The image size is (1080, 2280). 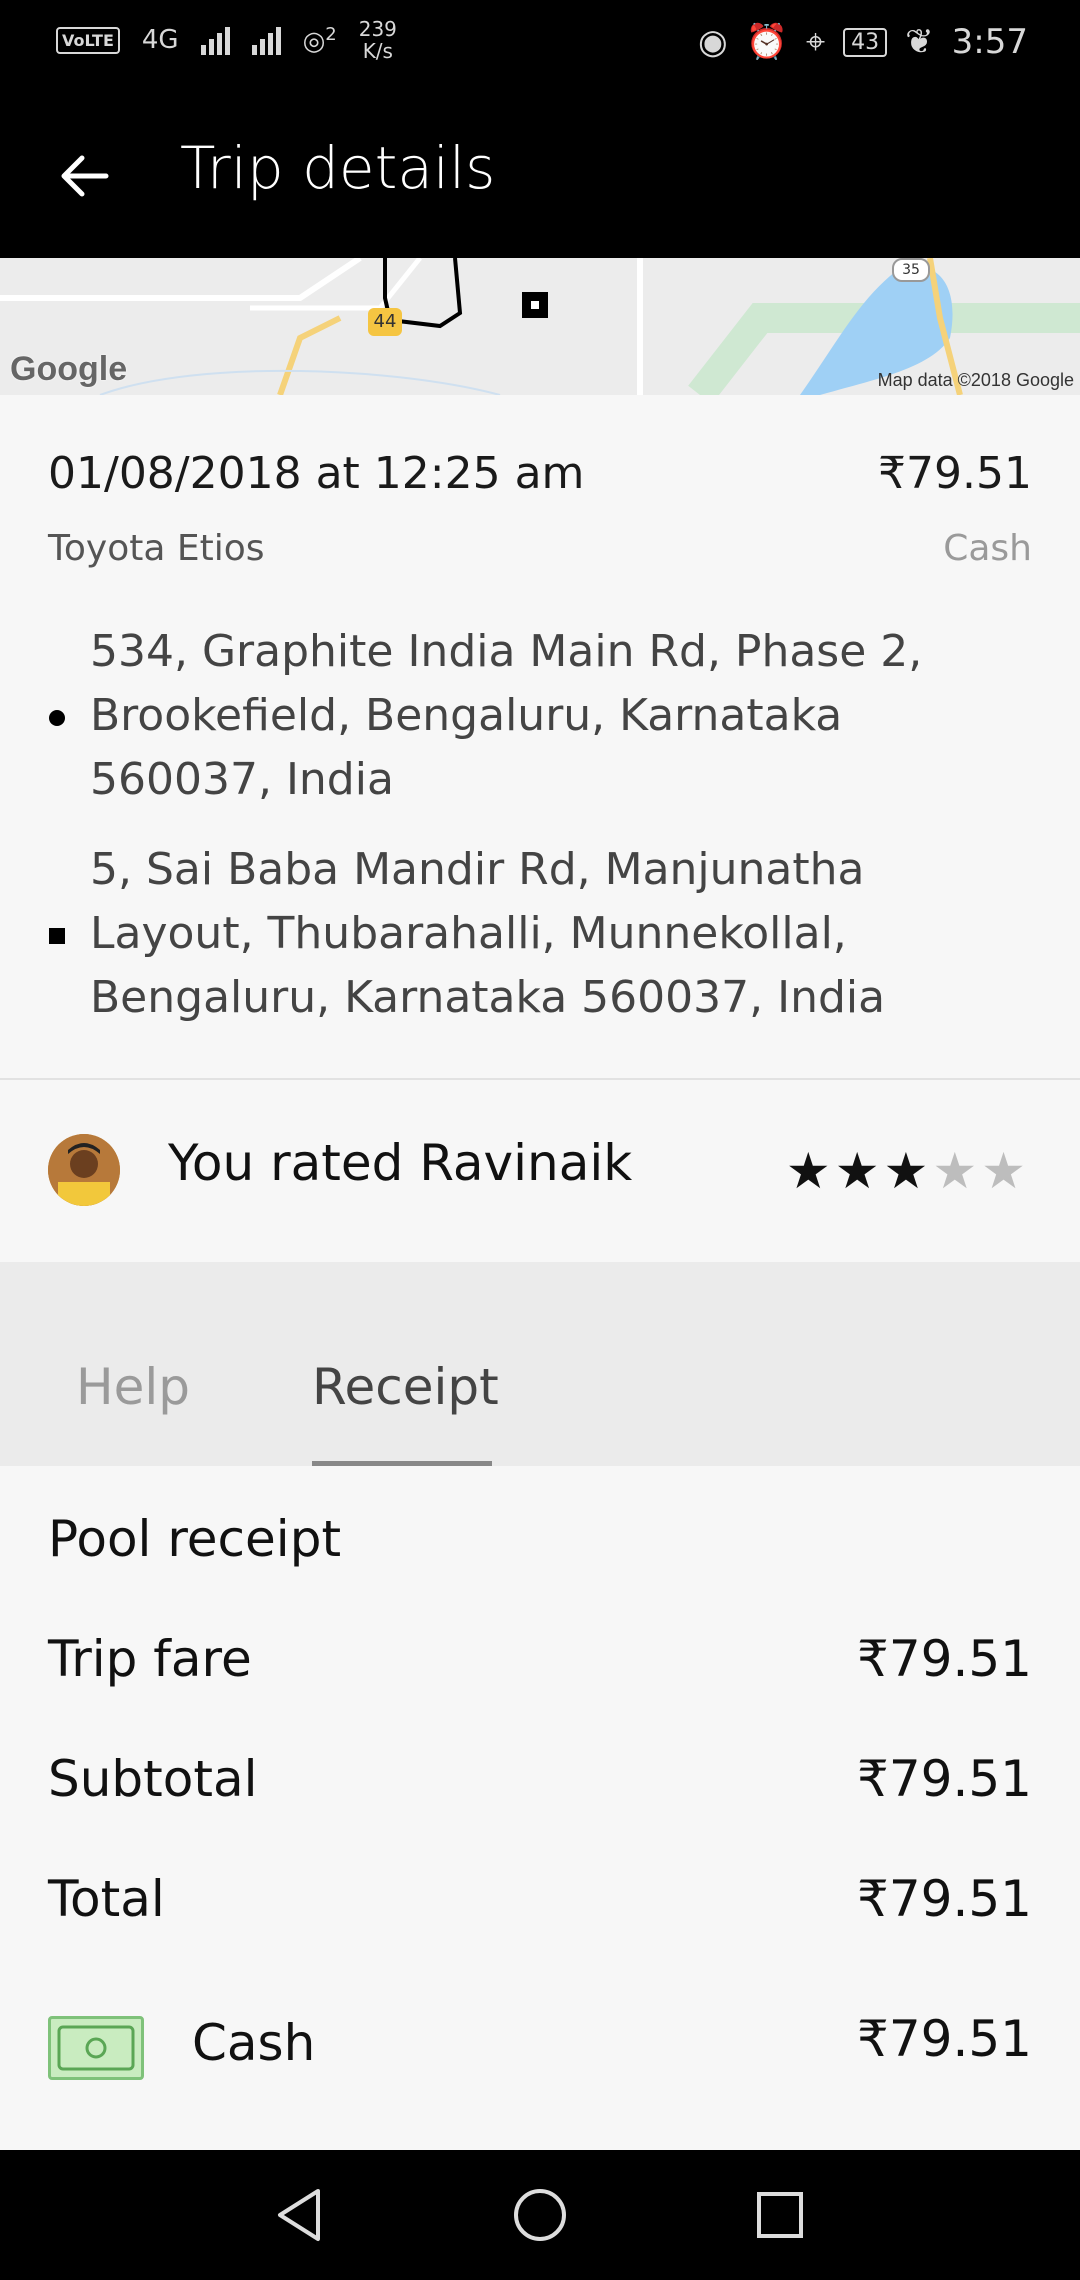 What do you see at coordinates (1005, 1171) in the screenshot?
I see `star-icon-5: ★` at bounding box center [1005, 1171].